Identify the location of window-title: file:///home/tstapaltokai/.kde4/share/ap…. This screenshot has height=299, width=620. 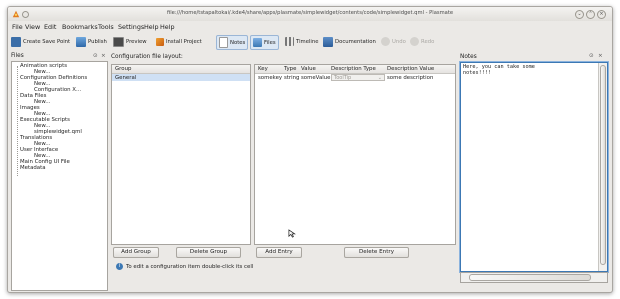
(310, 13).